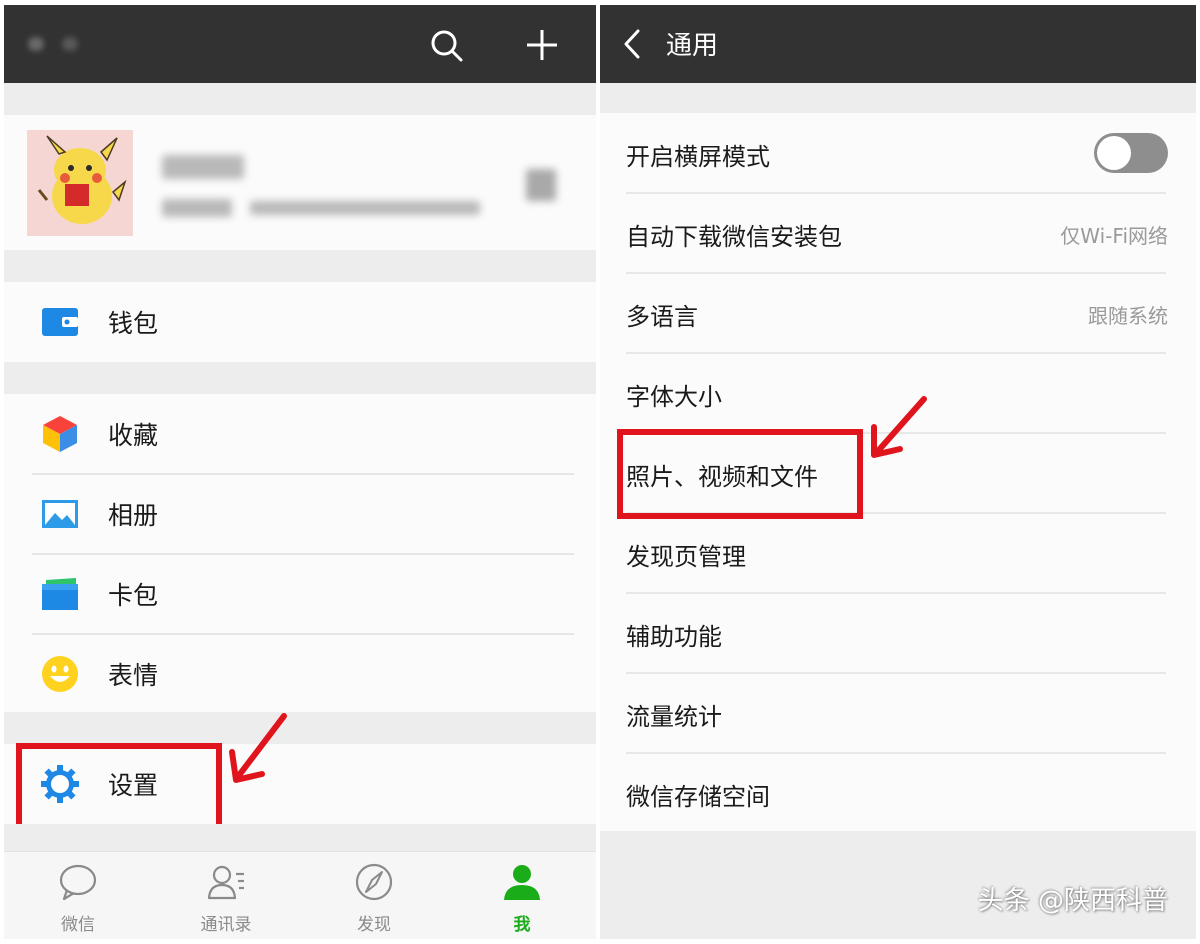 This screenshot has width=1200, height=944. Describe the element at coordinates (632, 44) in the screenshot. I see `back-arrow-icon` at that location.